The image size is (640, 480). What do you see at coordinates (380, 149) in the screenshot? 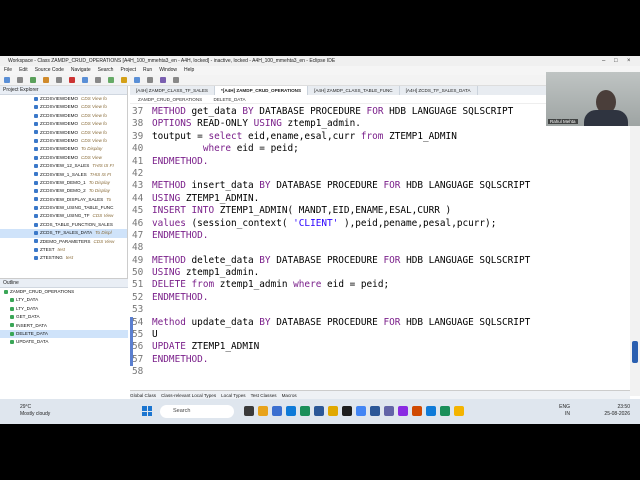
I see `code-line: 40 where eid = peid;` at bounding box center [380, 149].